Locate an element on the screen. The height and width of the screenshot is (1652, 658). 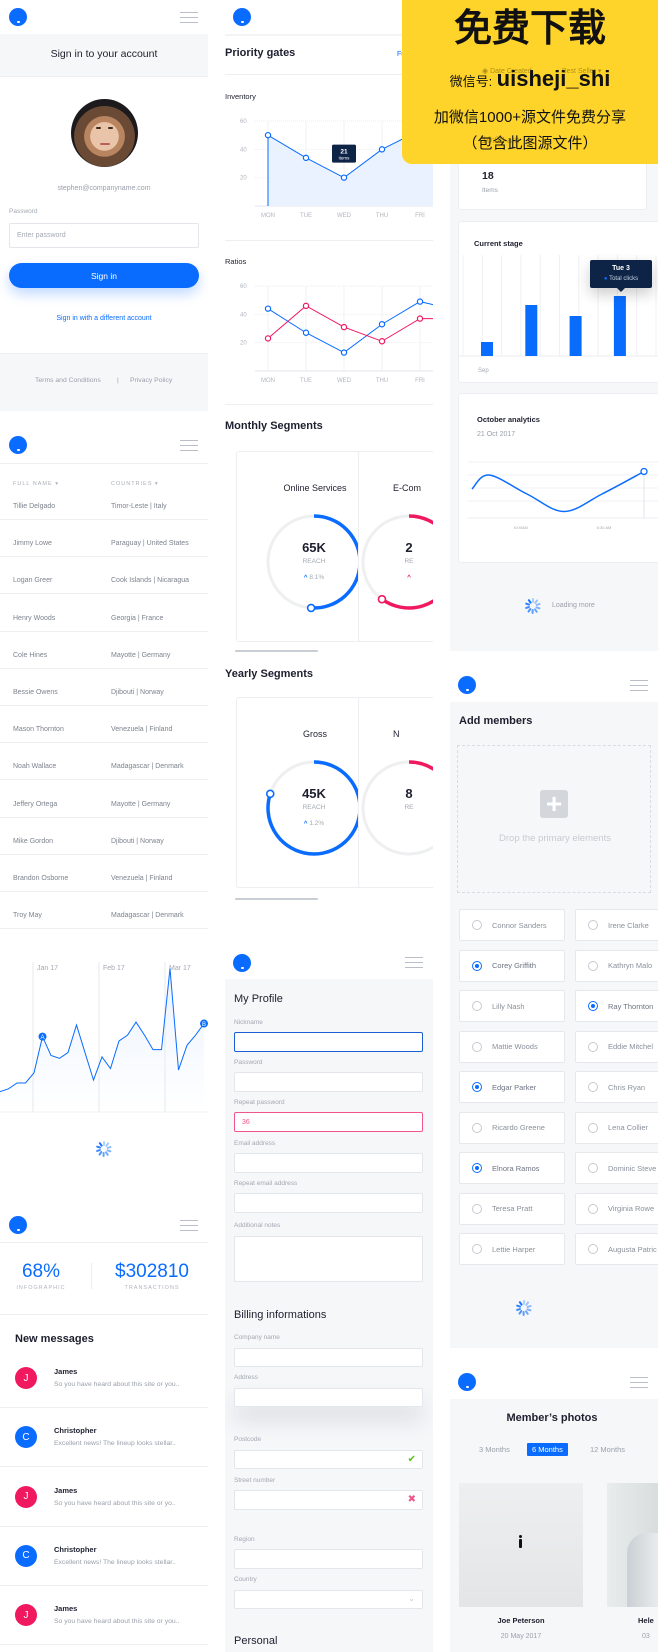
tab-6-months: 6 Months is located at coordinates (547, 1449).